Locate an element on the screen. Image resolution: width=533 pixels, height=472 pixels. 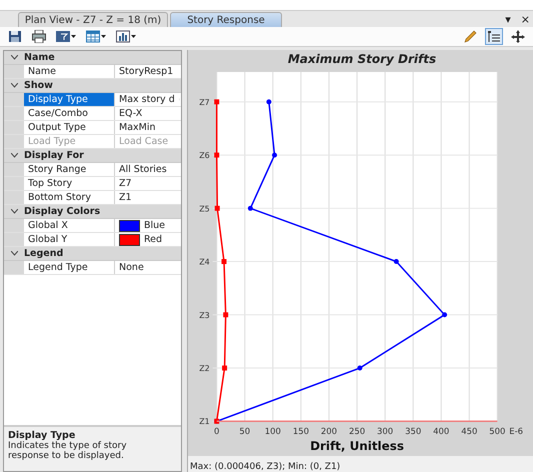
pencil-icon is located at coordinates (470, 36).